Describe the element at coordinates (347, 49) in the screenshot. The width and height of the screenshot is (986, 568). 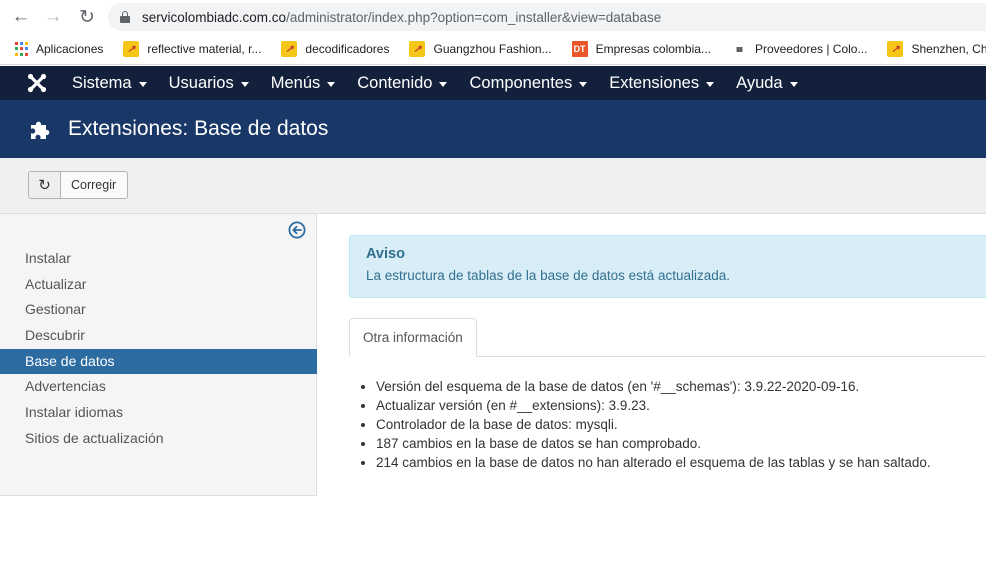
I see `bookmark-label: decodificadores` at that location.